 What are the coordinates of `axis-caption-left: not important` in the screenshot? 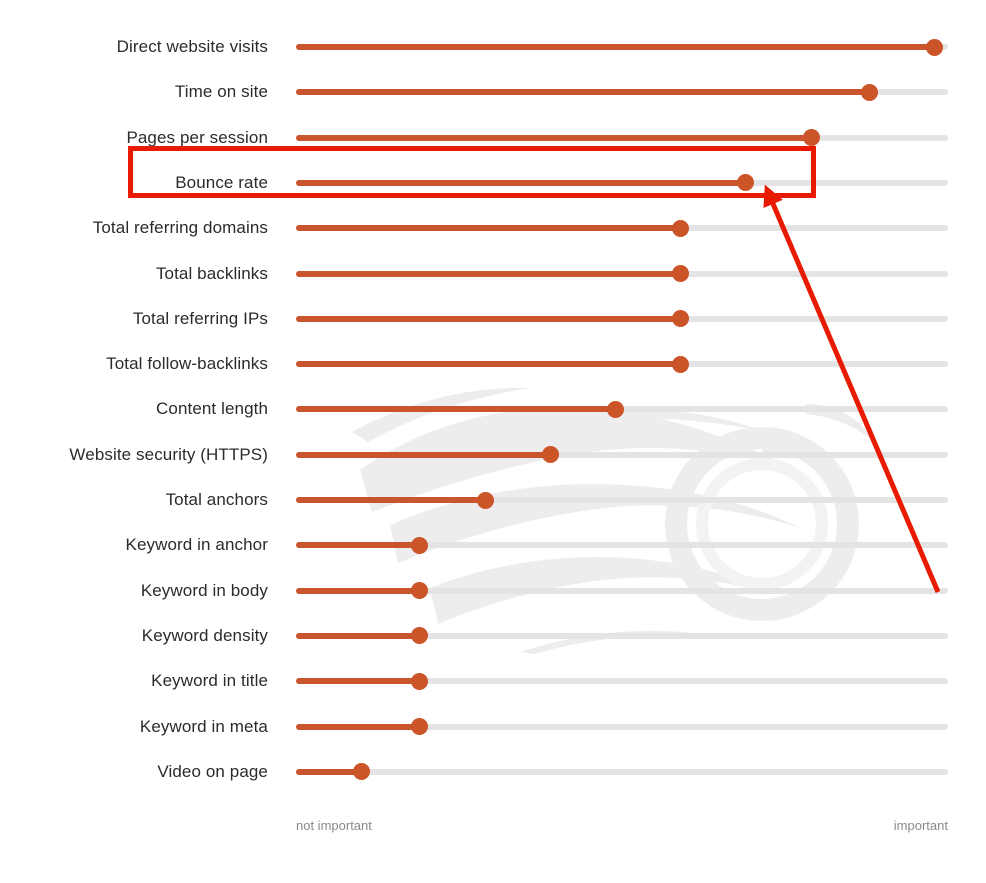 It's located at (334, 825).